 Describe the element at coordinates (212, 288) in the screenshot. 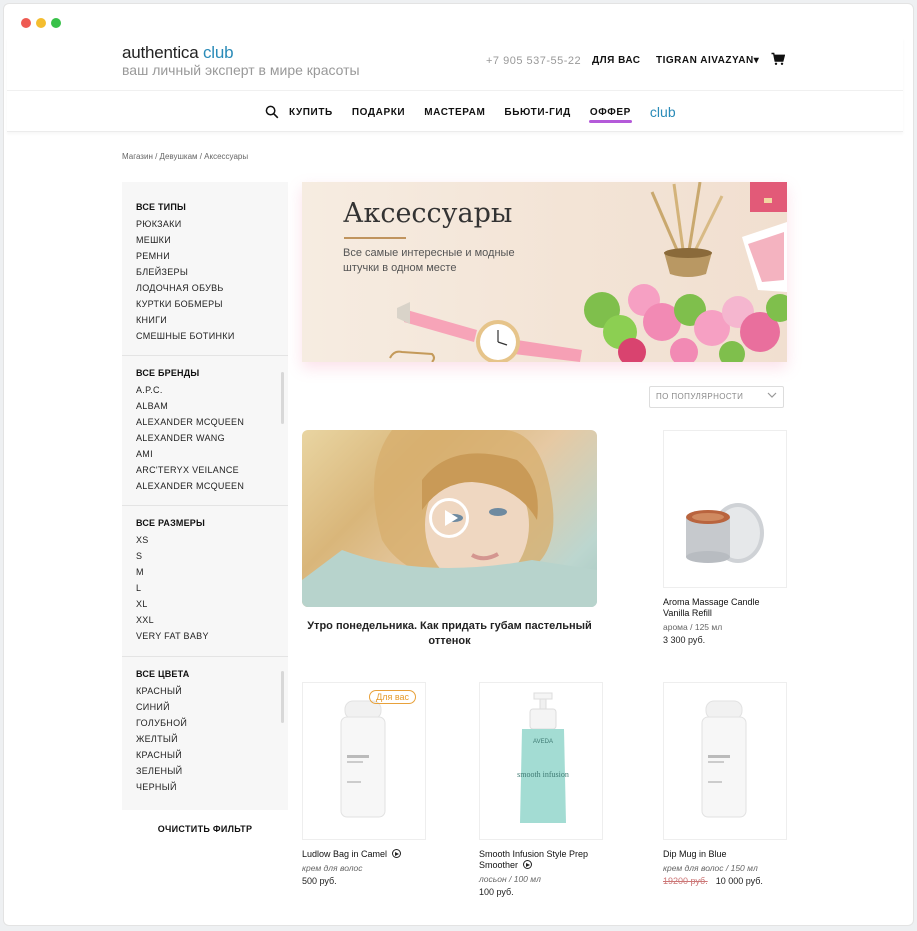

I see `filter-option: ЛОДОЧНАЯ ОБУВЬ` at that location.